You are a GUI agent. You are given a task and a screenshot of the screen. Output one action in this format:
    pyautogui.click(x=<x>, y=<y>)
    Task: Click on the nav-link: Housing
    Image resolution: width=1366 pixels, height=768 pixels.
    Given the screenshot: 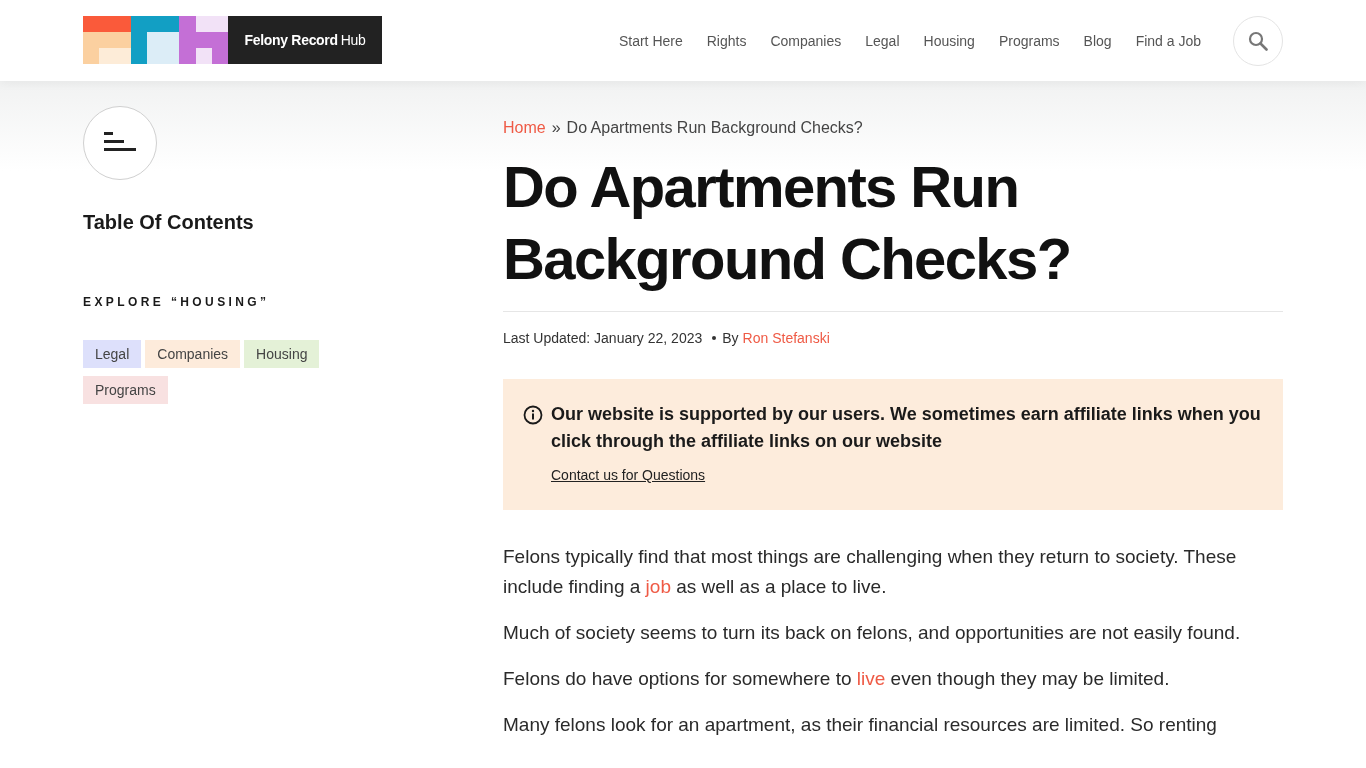 What is the action you would take?
    pyautogui.click(x=949, y=40)
    